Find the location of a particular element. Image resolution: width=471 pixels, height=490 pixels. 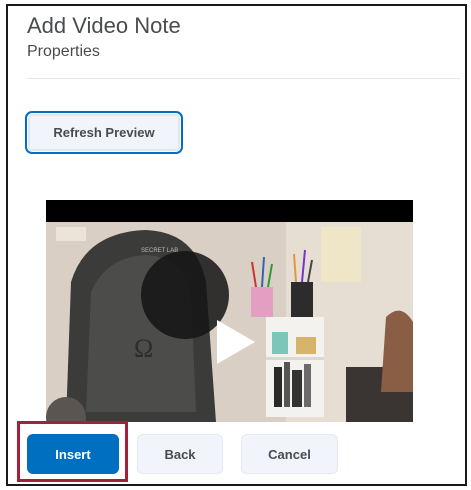

wall-note is located at coordinates (71, 234).